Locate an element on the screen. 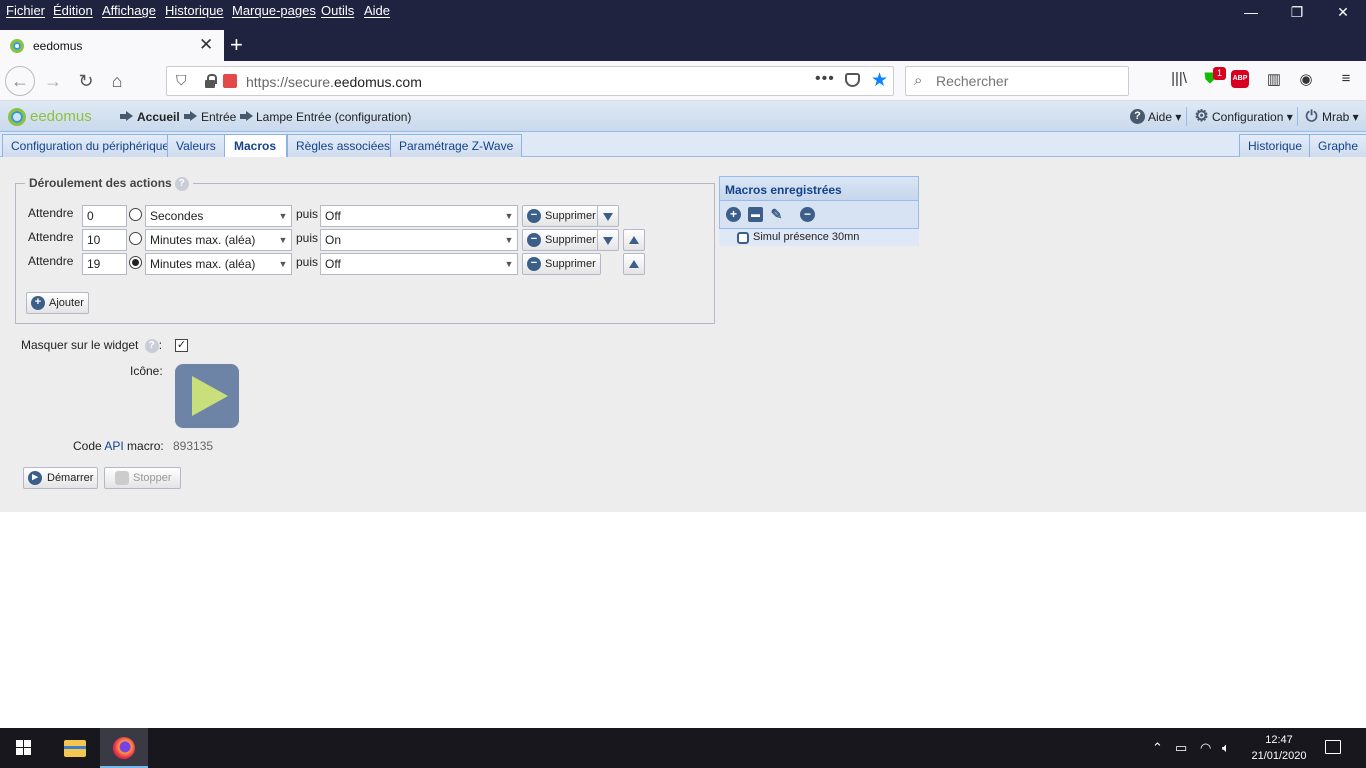 This screenshot has width=1366, height=768. back-arrow-icon: ← is located at coordinates (20, 81).